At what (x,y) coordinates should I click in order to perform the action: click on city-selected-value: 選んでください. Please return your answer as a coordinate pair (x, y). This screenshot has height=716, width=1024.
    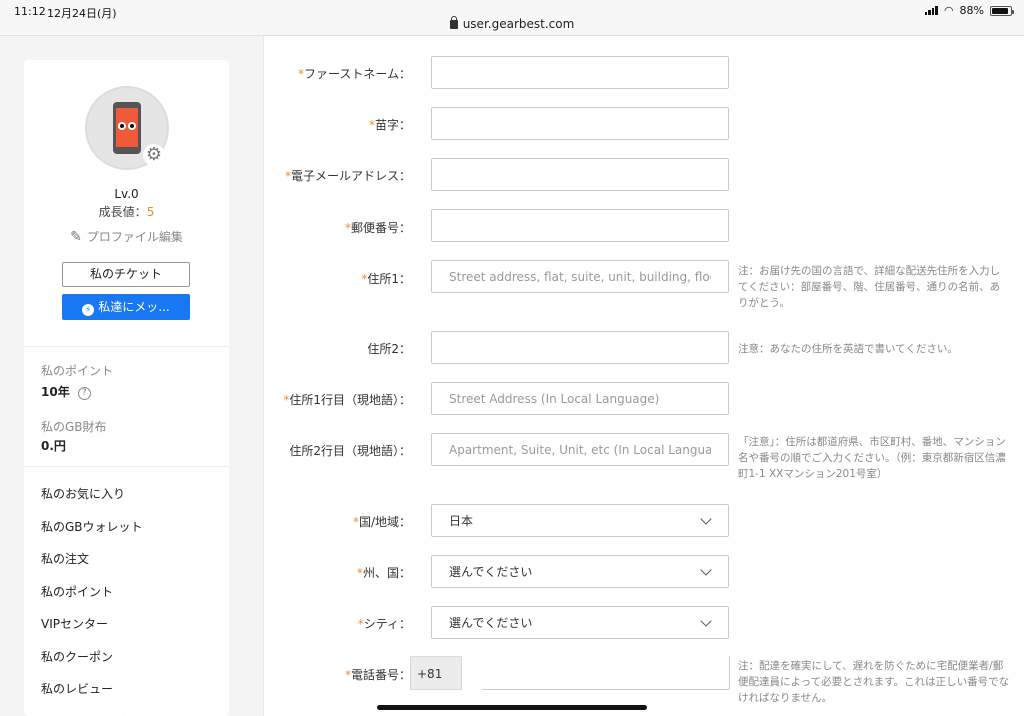
    Looking at the image, I should click on (491, 623).